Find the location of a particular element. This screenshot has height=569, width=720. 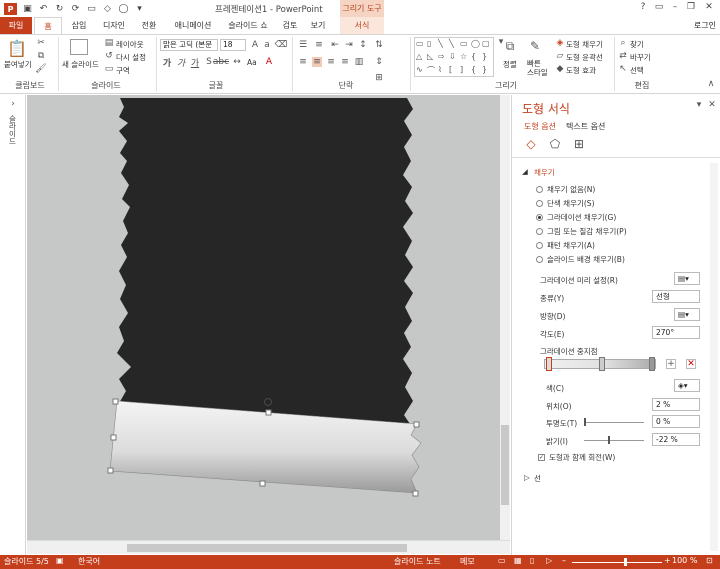

shape-bracket-icon: [ is located at coordinates (454, 71).